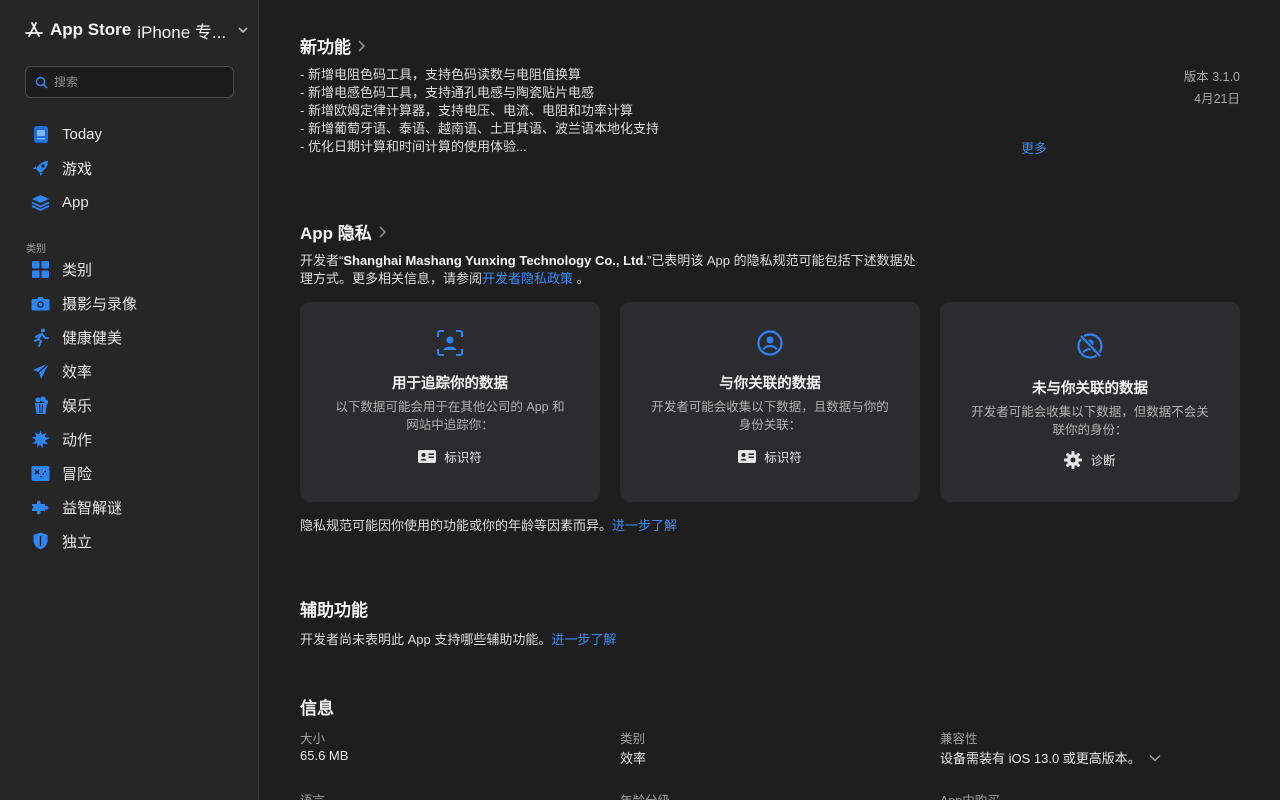  I want to click on privacy-card-linked: 与你关联的数据 开发者可能会收集以下数据，且数据与你的身份关联： 标识符, so click(770, 402).